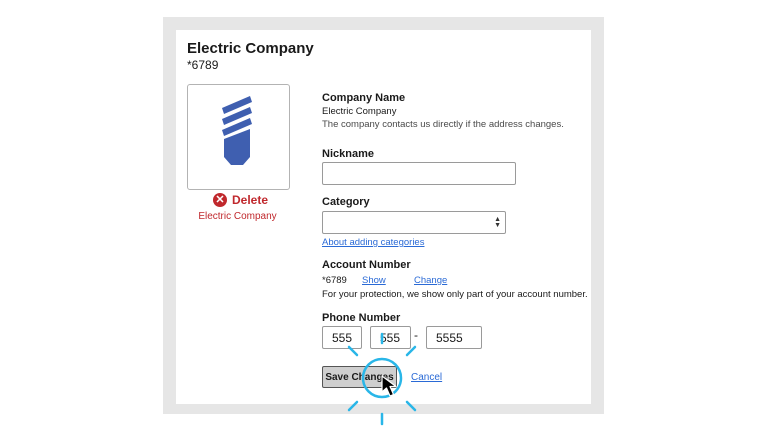  What do you see at coordinates (366, 265) in the screenshot?
I see `account-number-label: Account Number` at bounding box center [366, 265].